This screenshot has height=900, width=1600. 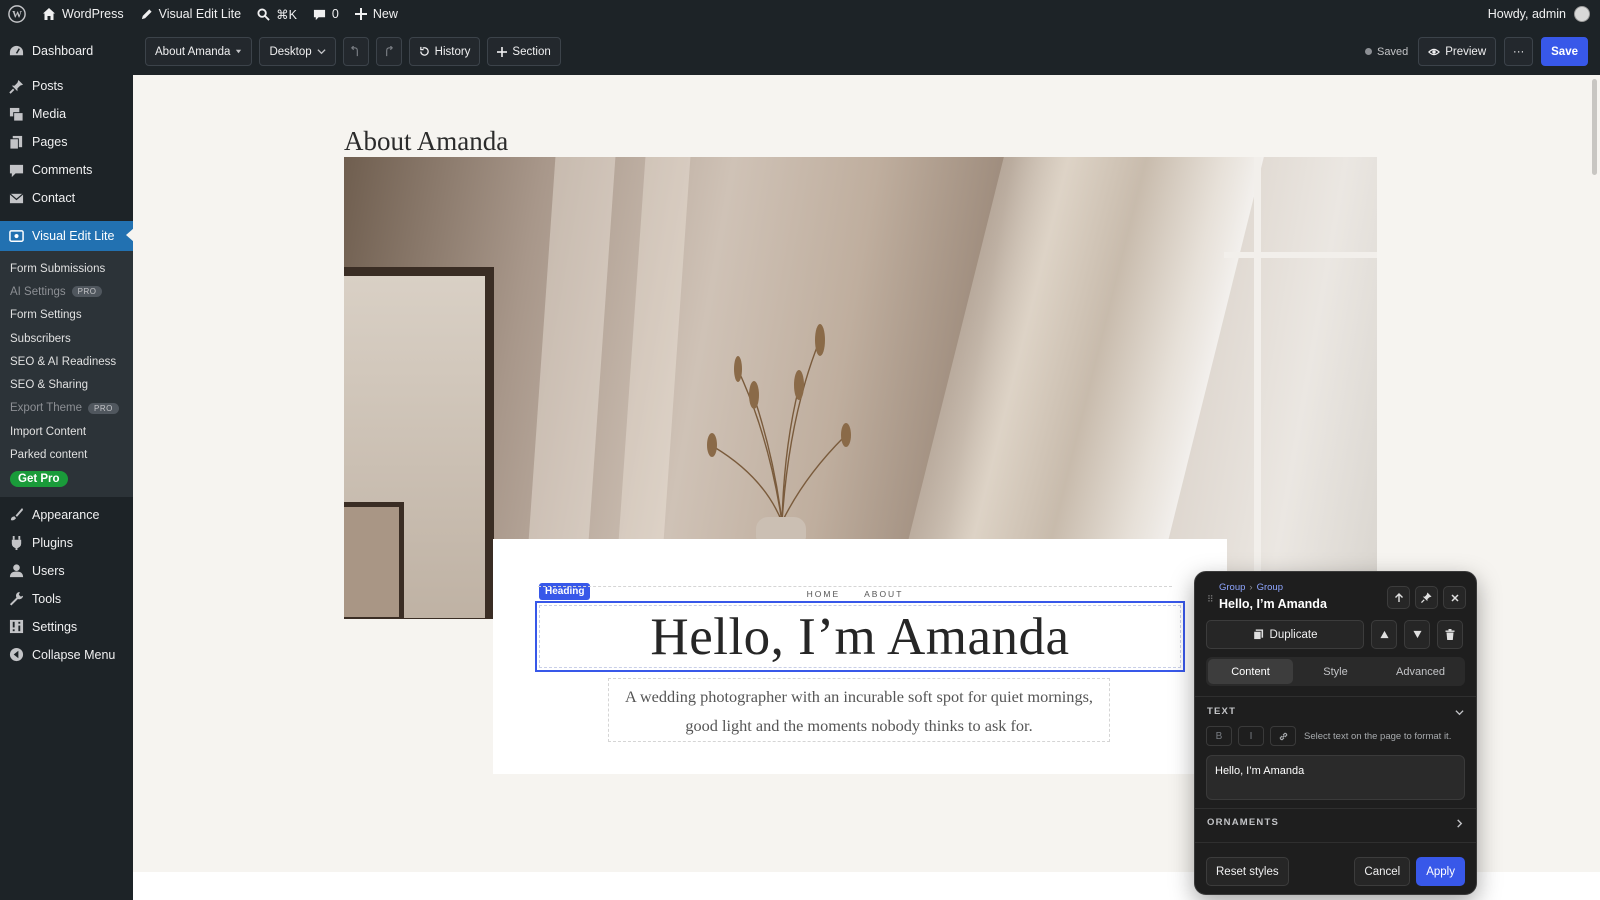 I want to click on italic-button: I, so click(x=1251, y=736).